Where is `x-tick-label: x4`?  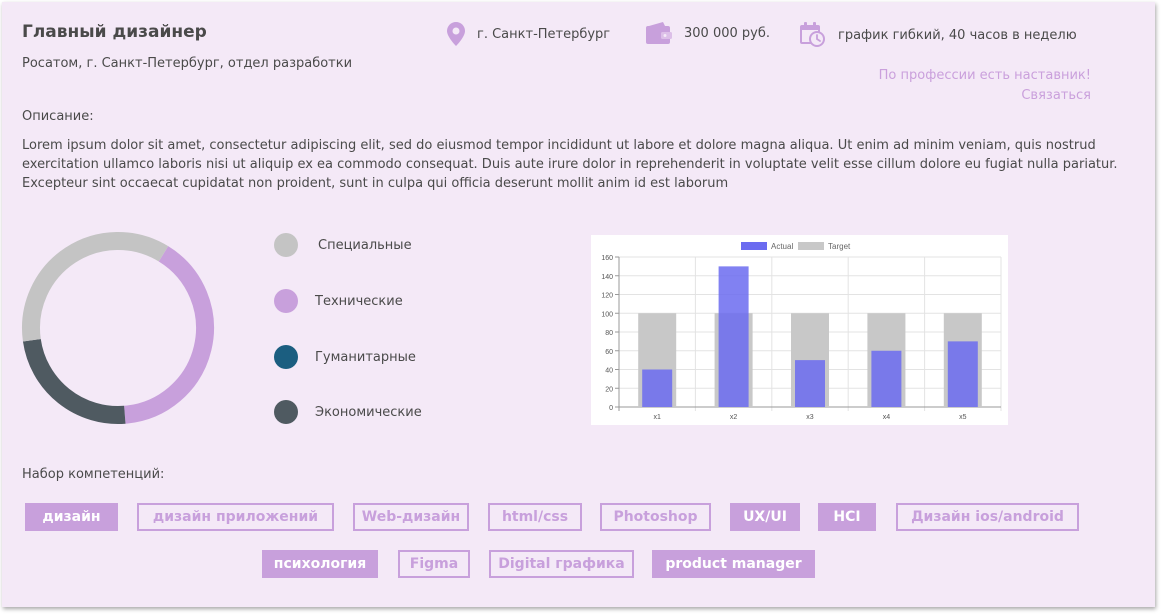
x-tick-label: x4 is located at coordinates (887, 417).